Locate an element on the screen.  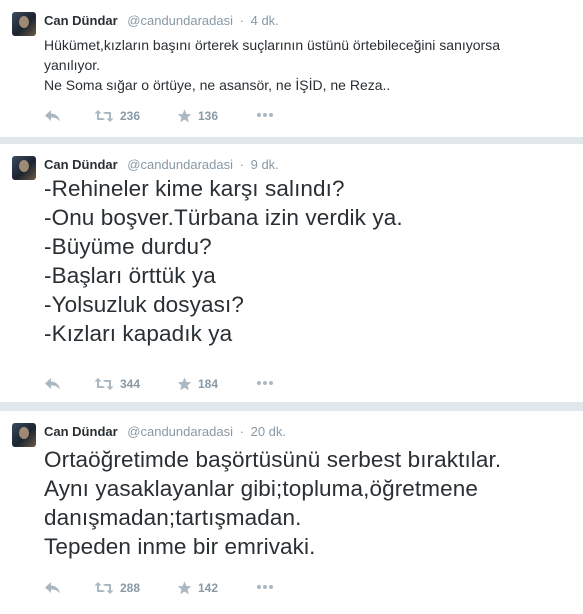
tweet-line: -Kızları kapadık ya is located at coordinates (138, 333).